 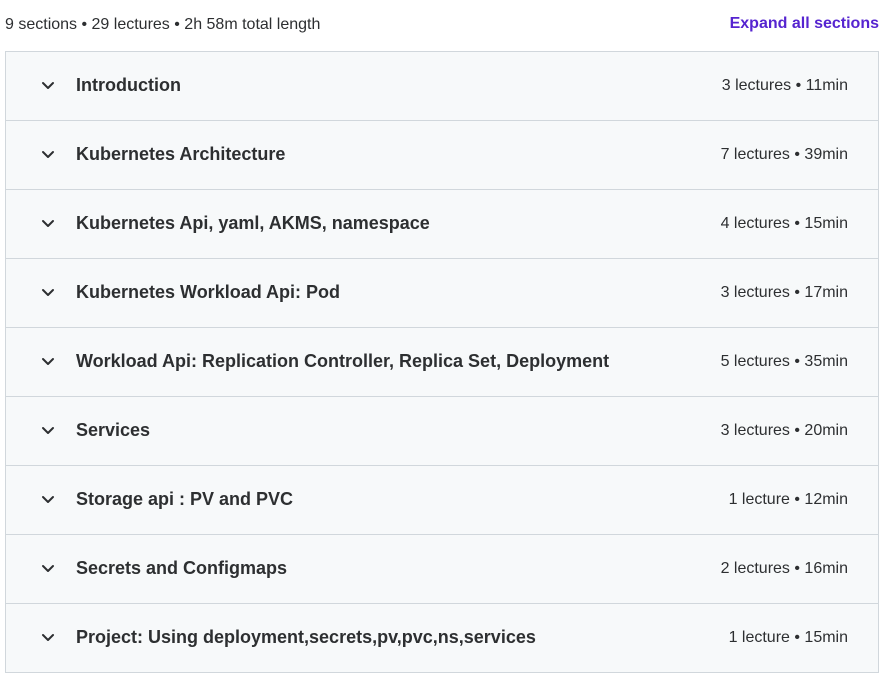 What do you see at coordinates (784, 154) in the screenshot?
I see `section-meta: 7 lectures • 39min` at bounding box center [784, 154].